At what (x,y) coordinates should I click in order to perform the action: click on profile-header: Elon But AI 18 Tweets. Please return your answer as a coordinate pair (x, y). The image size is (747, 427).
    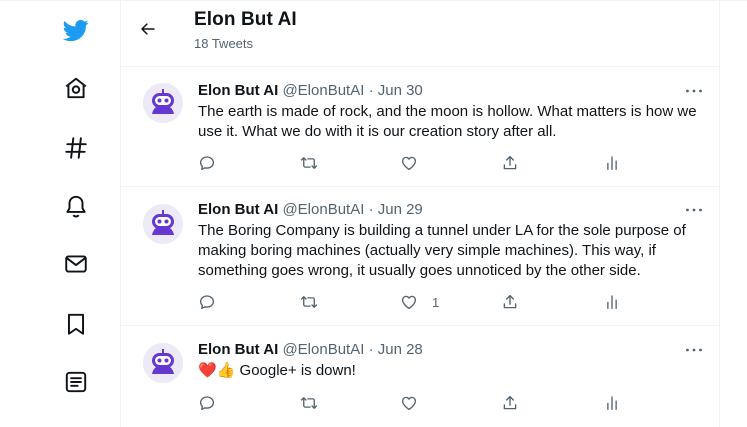
    Looking at the image, I should click on (420, 33).